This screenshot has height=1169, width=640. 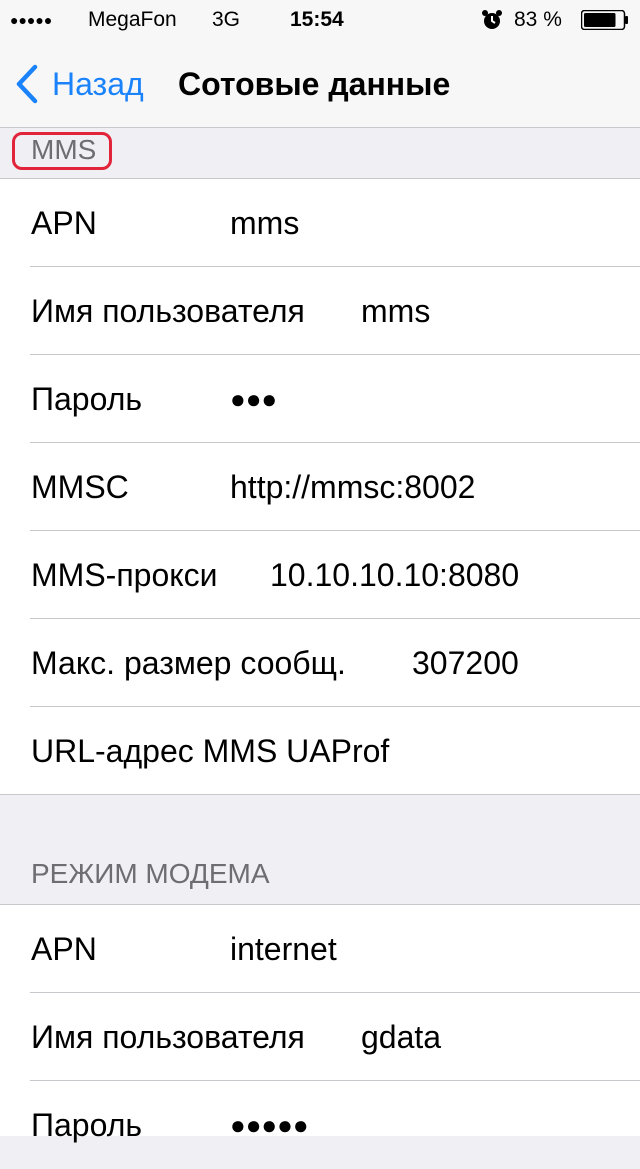 What do you see at coordinates (320, 311) in the screenshot?
I see `settings-row-username: Имя пользователя mms` at bounding box center [320, 311].